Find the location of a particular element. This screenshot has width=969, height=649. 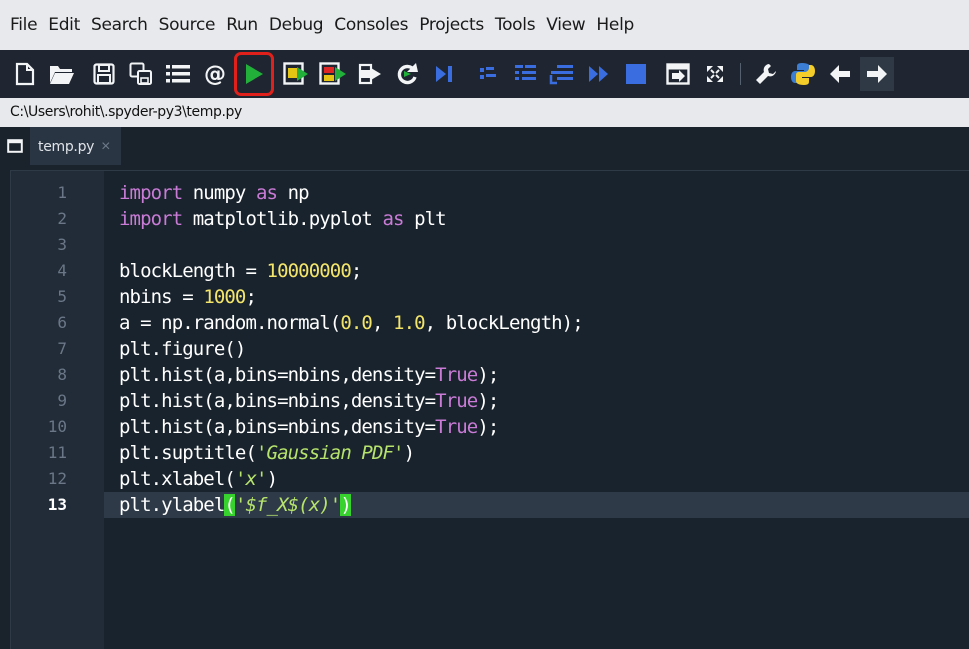

line-number: 12 is located at coordinates (57, 478).